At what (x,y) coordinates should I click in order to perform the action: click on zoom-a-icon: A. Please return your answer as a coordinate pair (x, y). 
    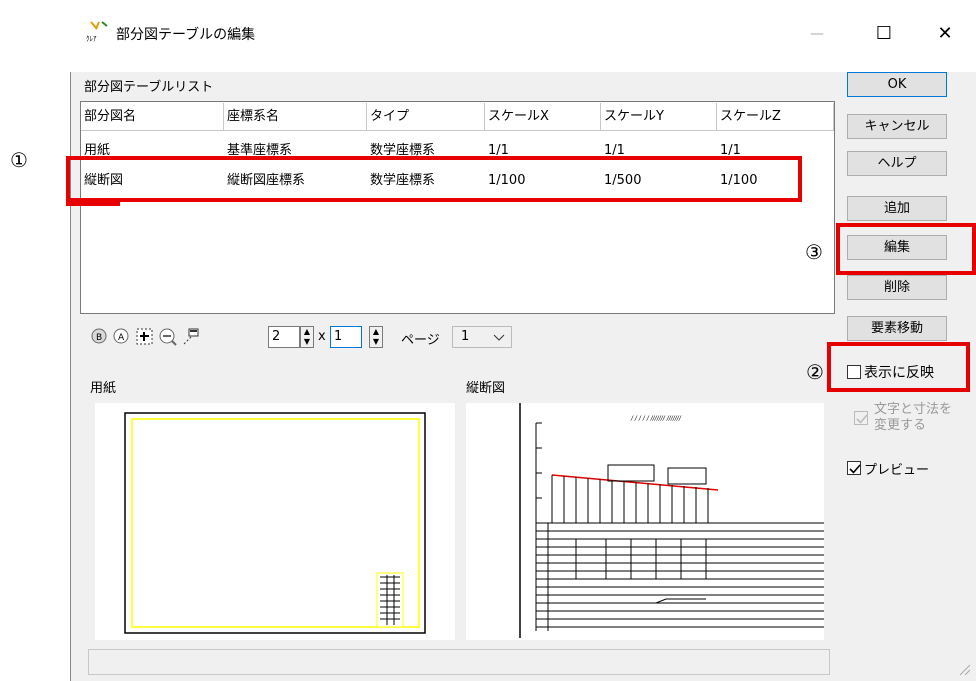
    Looking at the image, I should click on (122, 337).